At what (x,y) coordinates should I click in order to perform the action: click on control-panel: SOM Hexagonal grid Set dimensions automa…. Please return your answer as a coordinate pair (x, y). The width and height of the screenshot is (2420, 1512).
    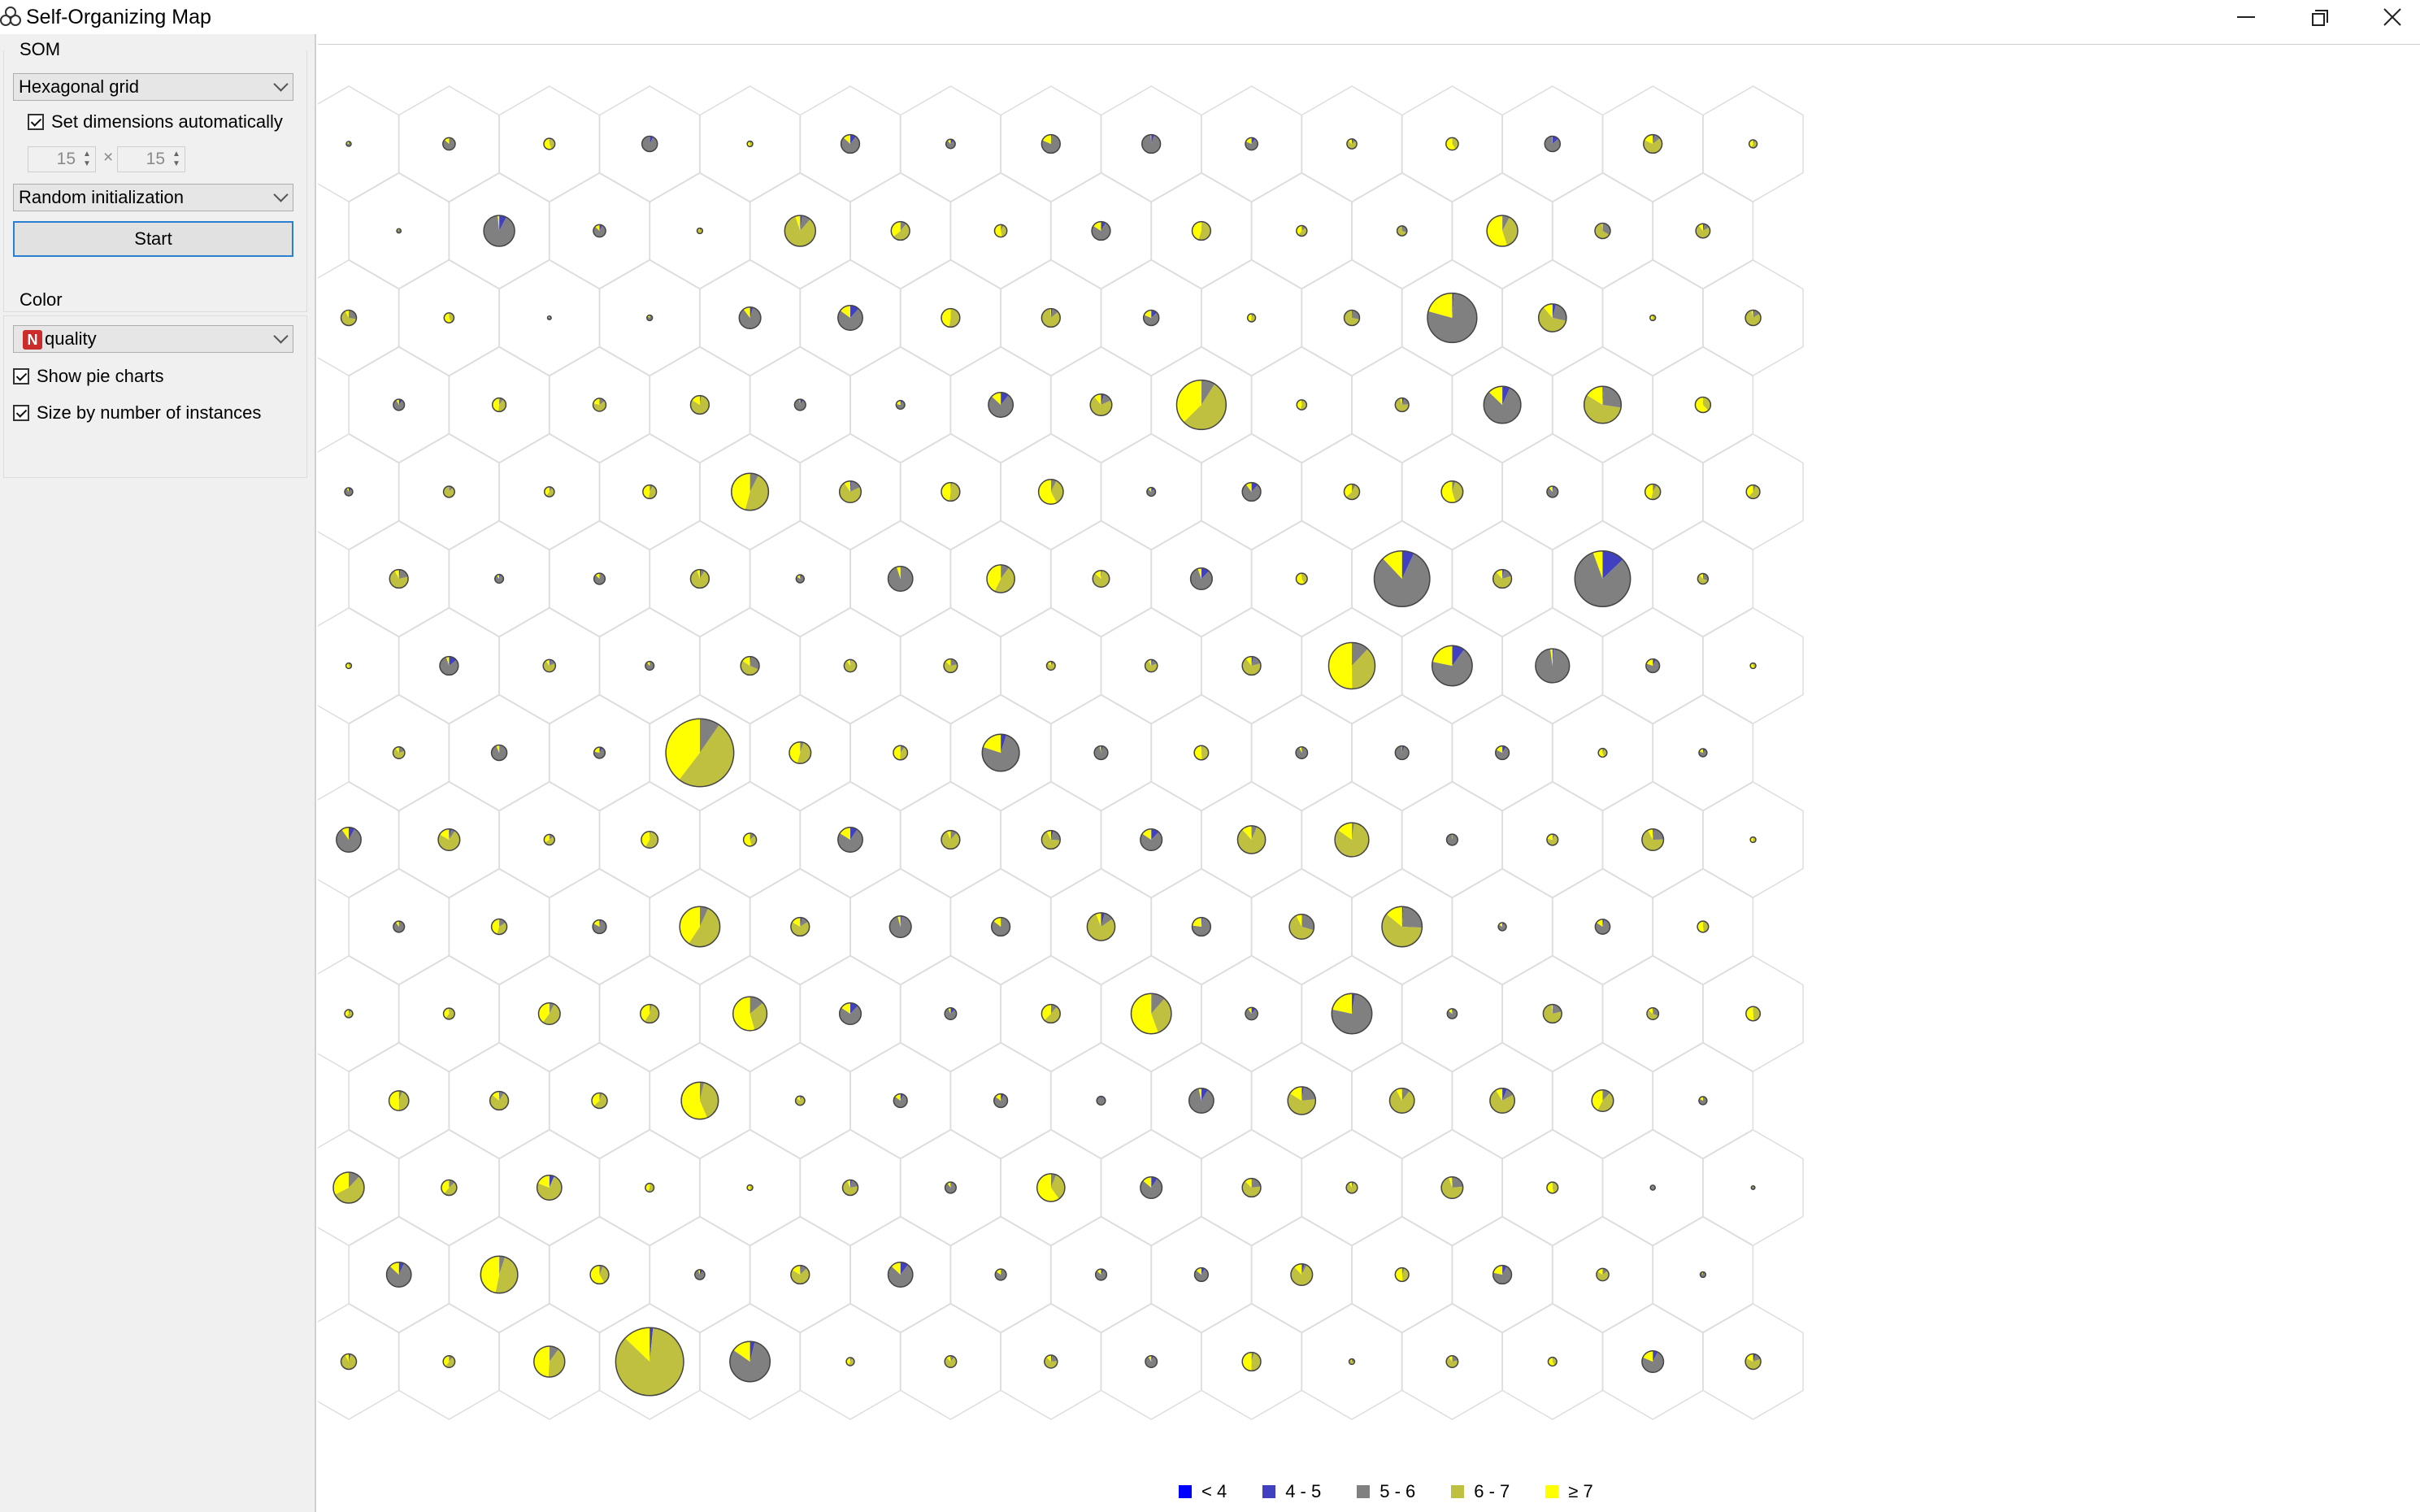
    Looking at the image, I should click on (158, 773).